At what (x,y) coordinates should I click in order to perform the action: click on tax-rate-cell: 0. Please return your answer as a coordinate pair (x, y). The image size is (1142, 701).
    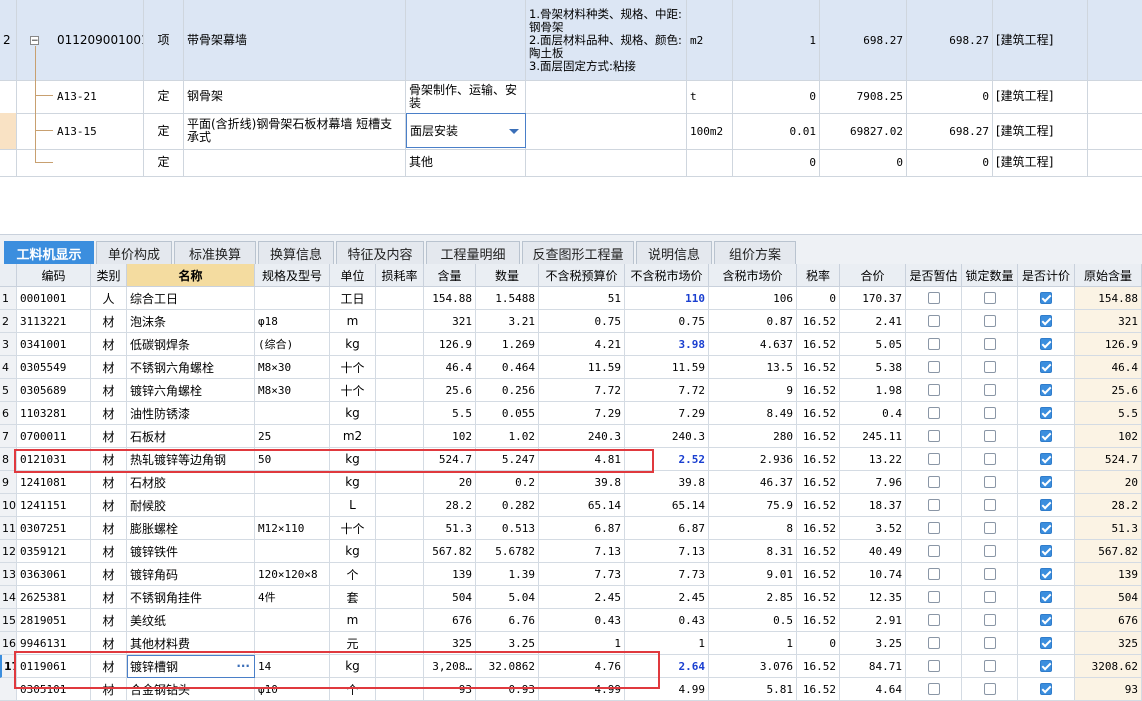
    Looking at the image, I should click on (818, 298).